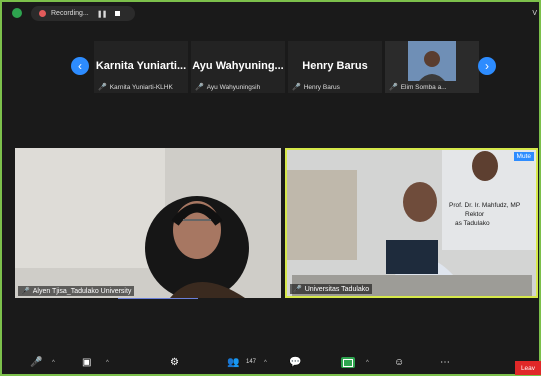  I want to click on view-label: V, so click(534, 13).